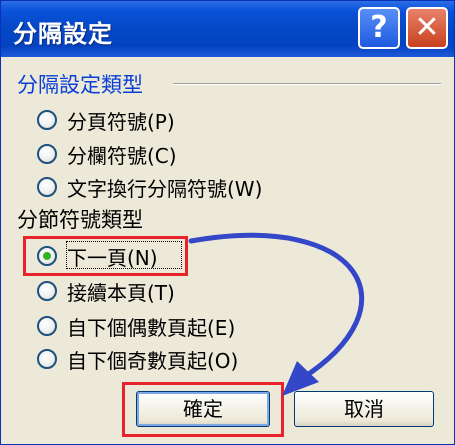 The height and width of the screenshot is (445, 455). What do you see at coordinates (300, 378) in the screenshot?
I see `arrow-head` at bounding box center [300, 378].